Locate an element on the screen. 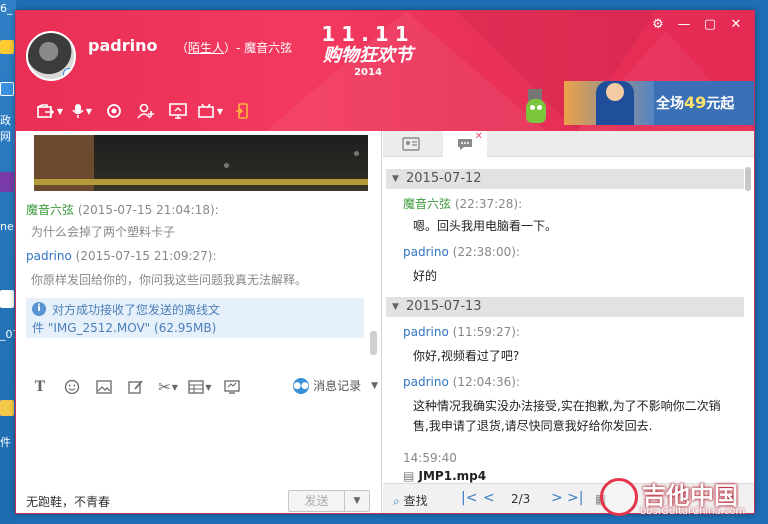 Image resolution: width=768 pixels, height=524 pixels. message-time: (12:04:36): is located at coordinates (486, 382).